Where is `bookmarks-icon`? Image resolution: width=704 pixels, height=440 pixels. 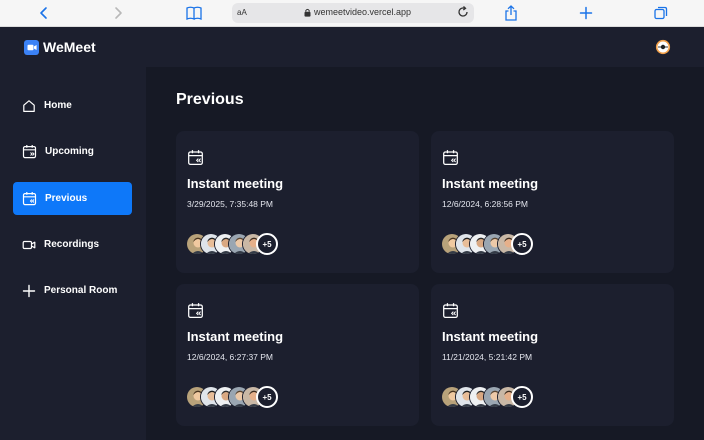 bookmarks-icon is located at coordinates (194, 13).